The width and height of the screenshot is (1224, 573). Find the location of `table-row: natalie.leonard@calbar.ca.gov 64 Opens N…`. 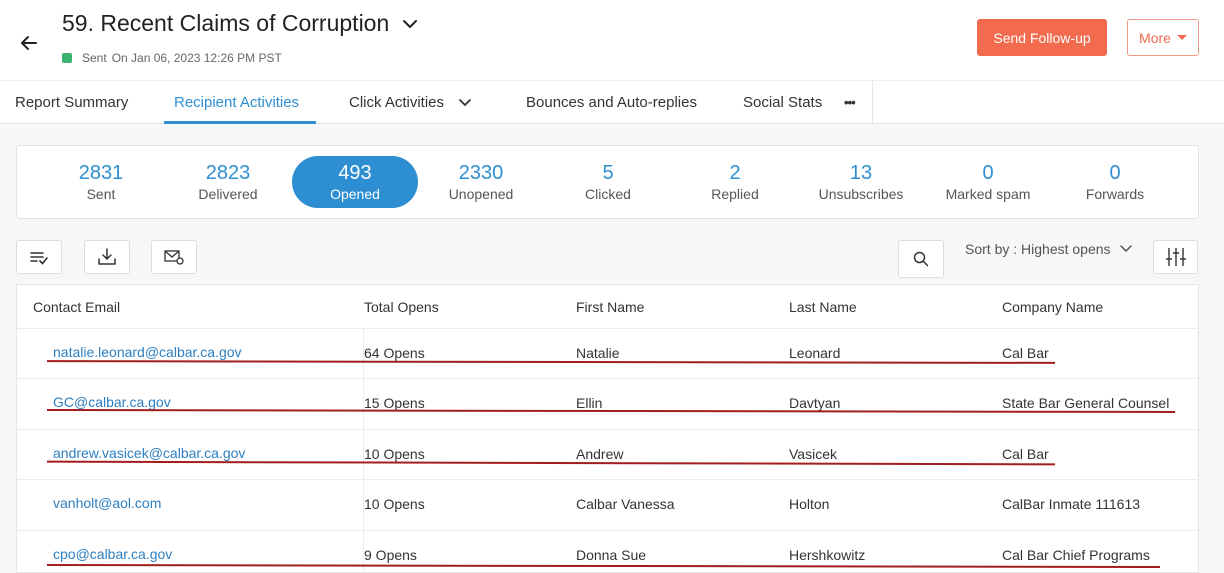

table-row: natalie.leonard@calbar.ca.gov 64 Opens N… is located at coordinates (607, 353).